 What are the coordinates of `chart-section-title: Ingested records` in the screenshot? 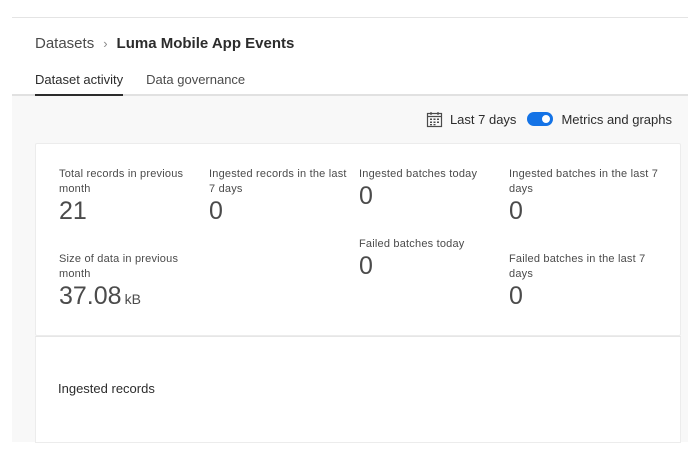 It's located at (106, 388).